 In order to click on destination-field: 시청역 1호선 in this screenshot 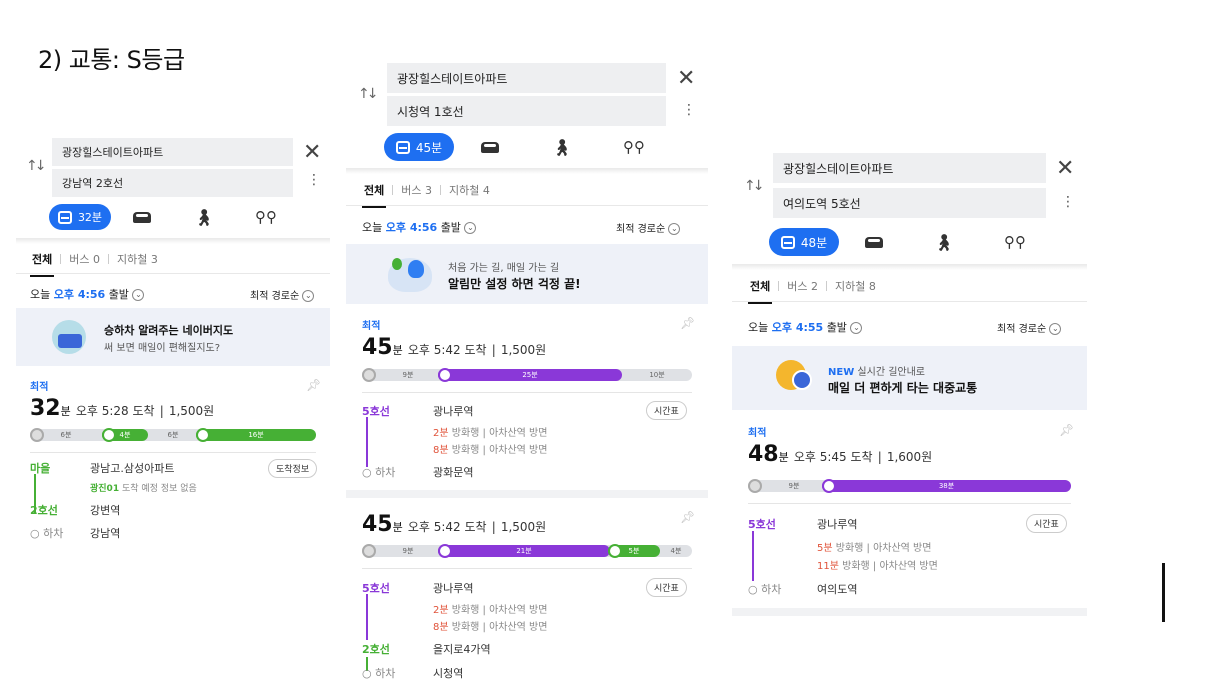, I will do `click(526, 111)`.